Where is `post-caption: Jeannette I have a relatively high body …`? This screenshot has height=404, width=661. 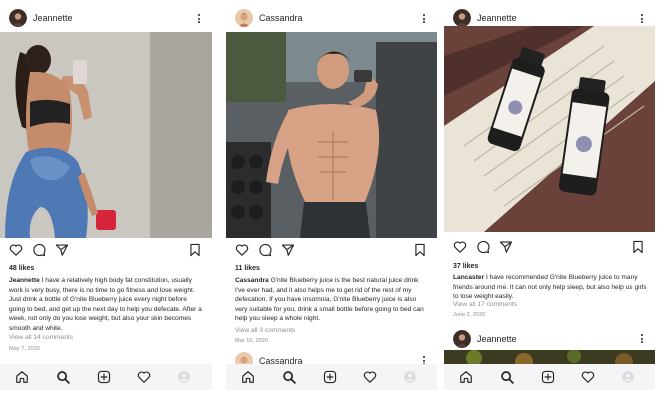 post-caption: Jeannette I have a relatively high body … is located at coordinates (106, 305).